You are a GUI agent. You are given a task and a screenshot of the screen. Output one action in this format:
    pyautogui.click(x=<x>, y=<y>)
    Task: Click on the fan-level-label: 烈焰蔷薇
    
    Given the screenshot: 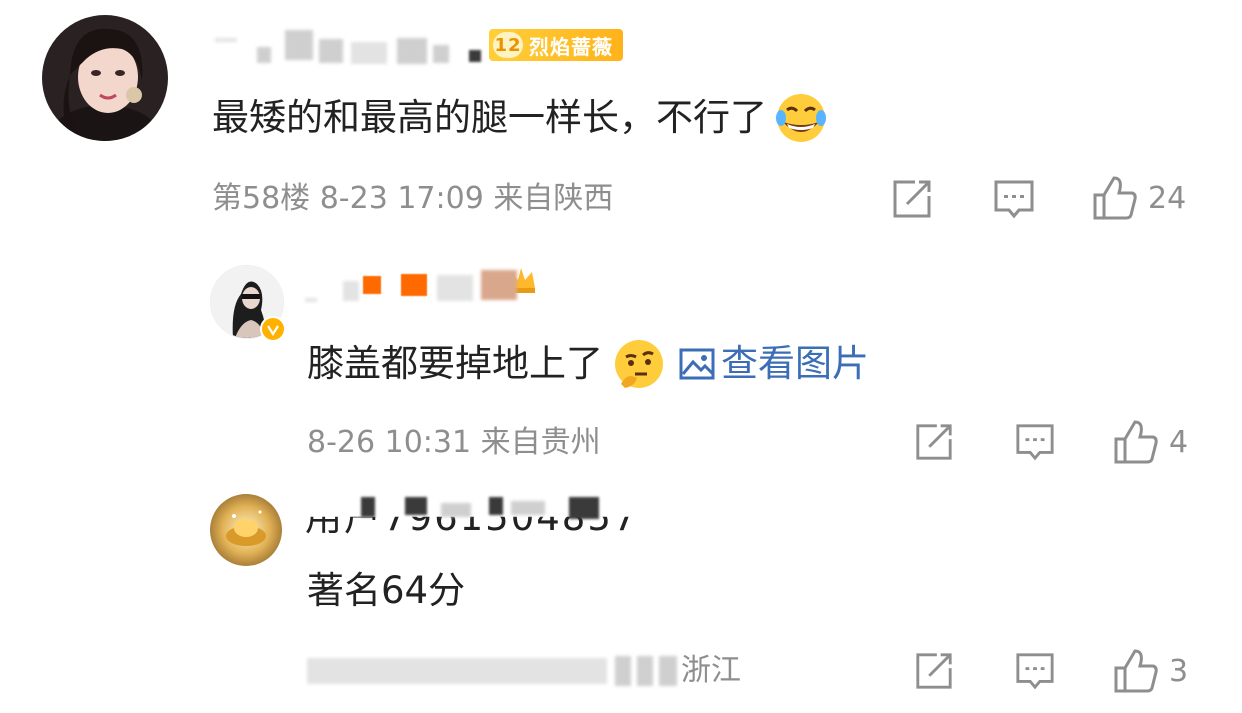 What is the action you would take?
    pyautogui.click(x=571, y=46)
    